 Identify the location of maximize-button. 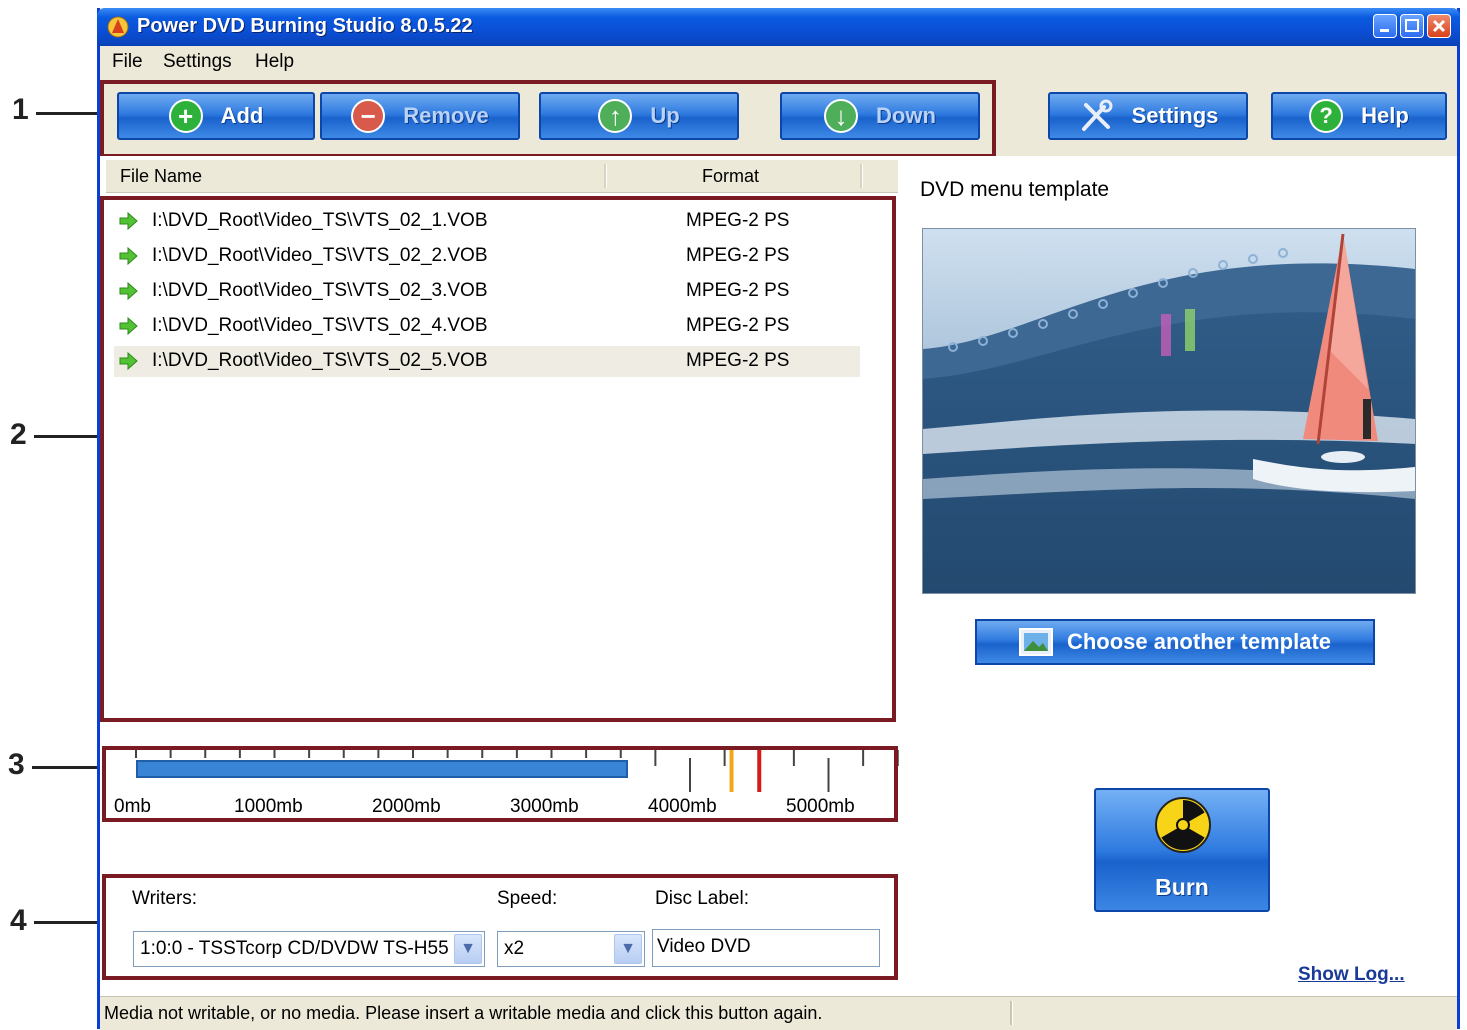
(1412, 26).